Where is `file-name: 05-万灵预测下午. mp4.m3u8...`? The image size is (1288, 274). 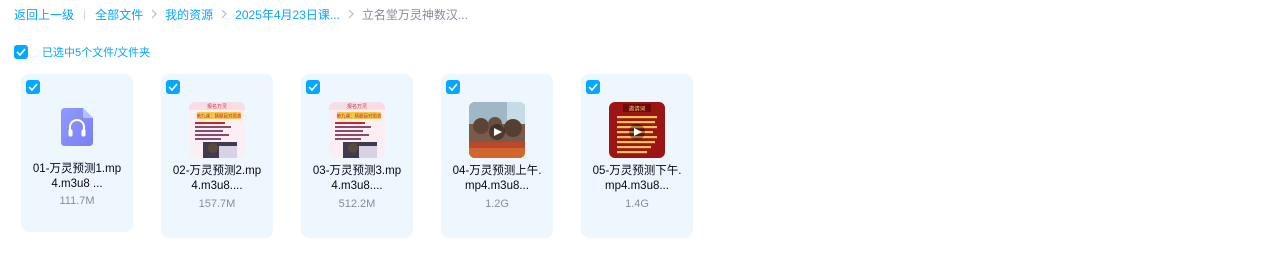
file-name: 05-万灵预测下午. mp4.m3u8... is located at coordinates (637, 178).